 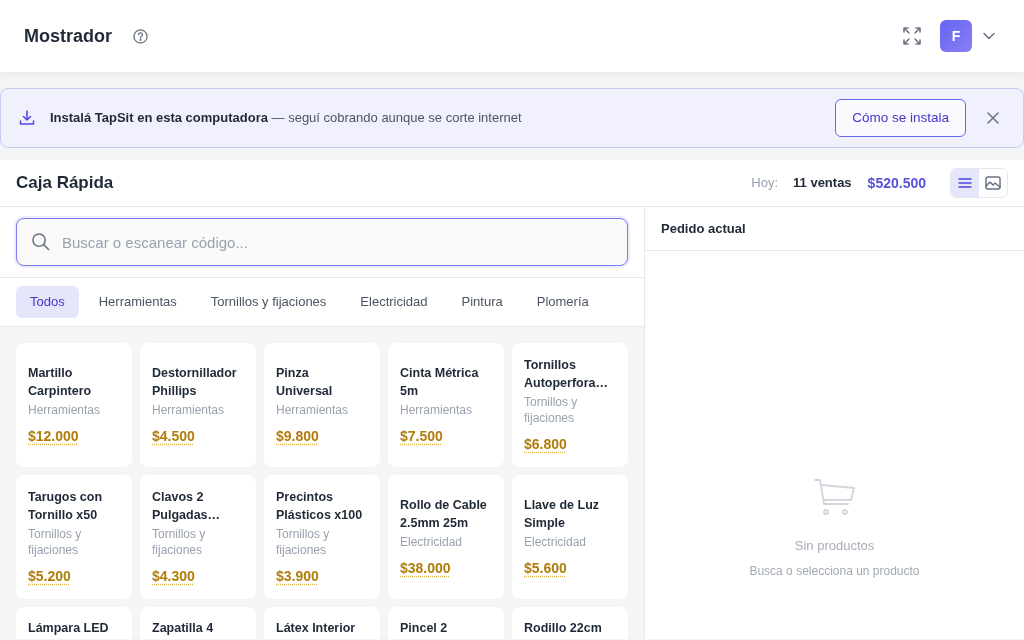 I want to click on user-avatar: F, so click(x=956, y=36).